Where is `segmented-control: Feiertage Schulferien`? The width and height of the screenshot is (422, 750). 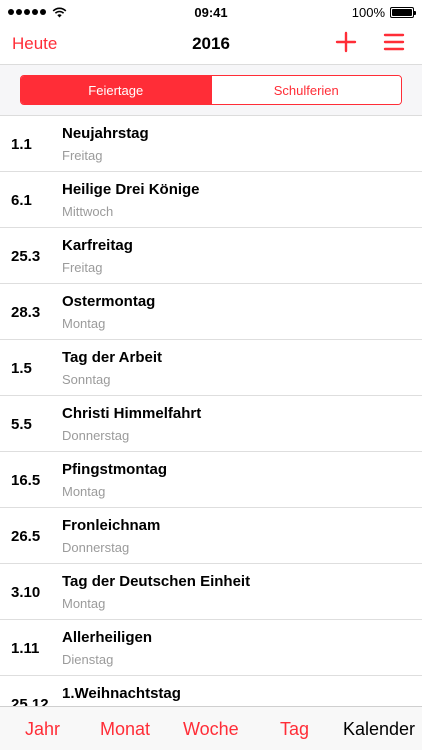 segmented-control: Feiertage Schulferien is located at coordinates (211, 90).